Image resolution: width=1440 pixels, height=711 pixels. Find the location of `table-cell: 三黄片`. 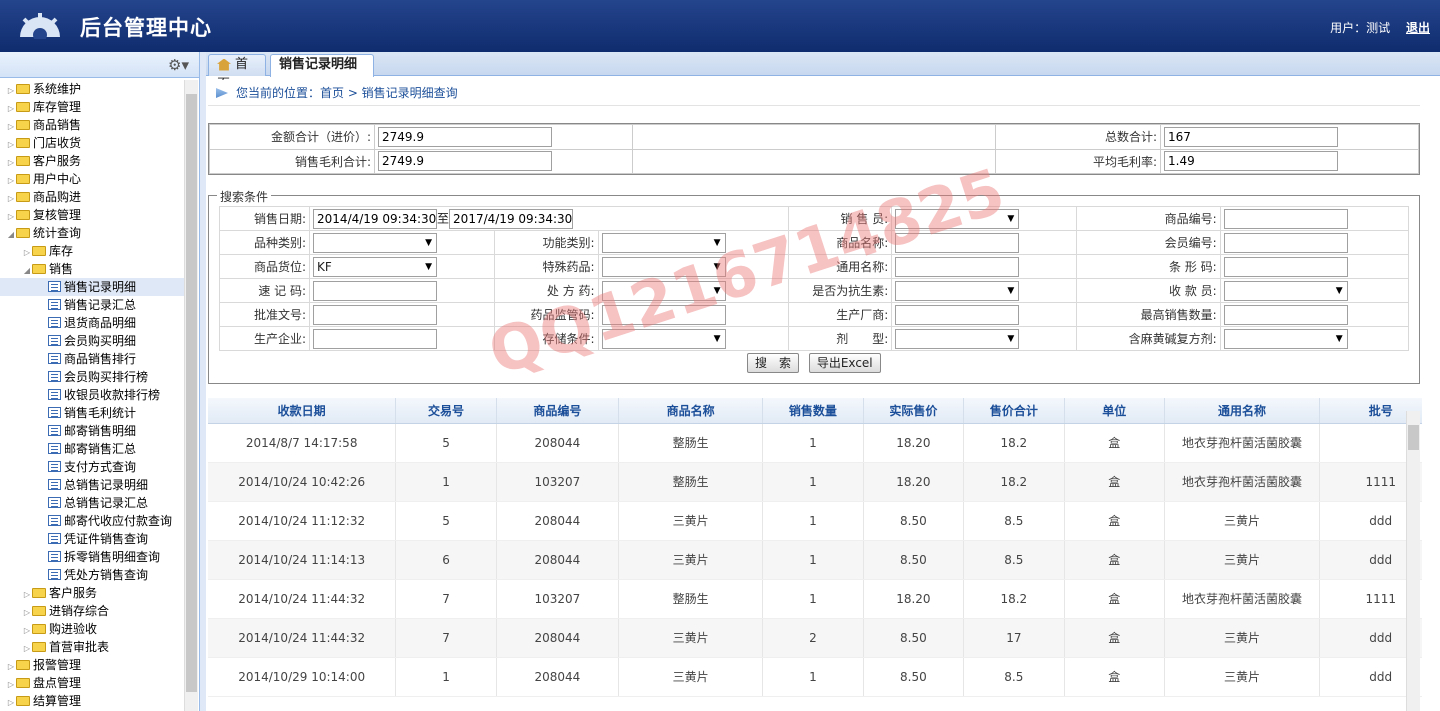

table-cell: 三黄片 is located at coordinates (691, 677).